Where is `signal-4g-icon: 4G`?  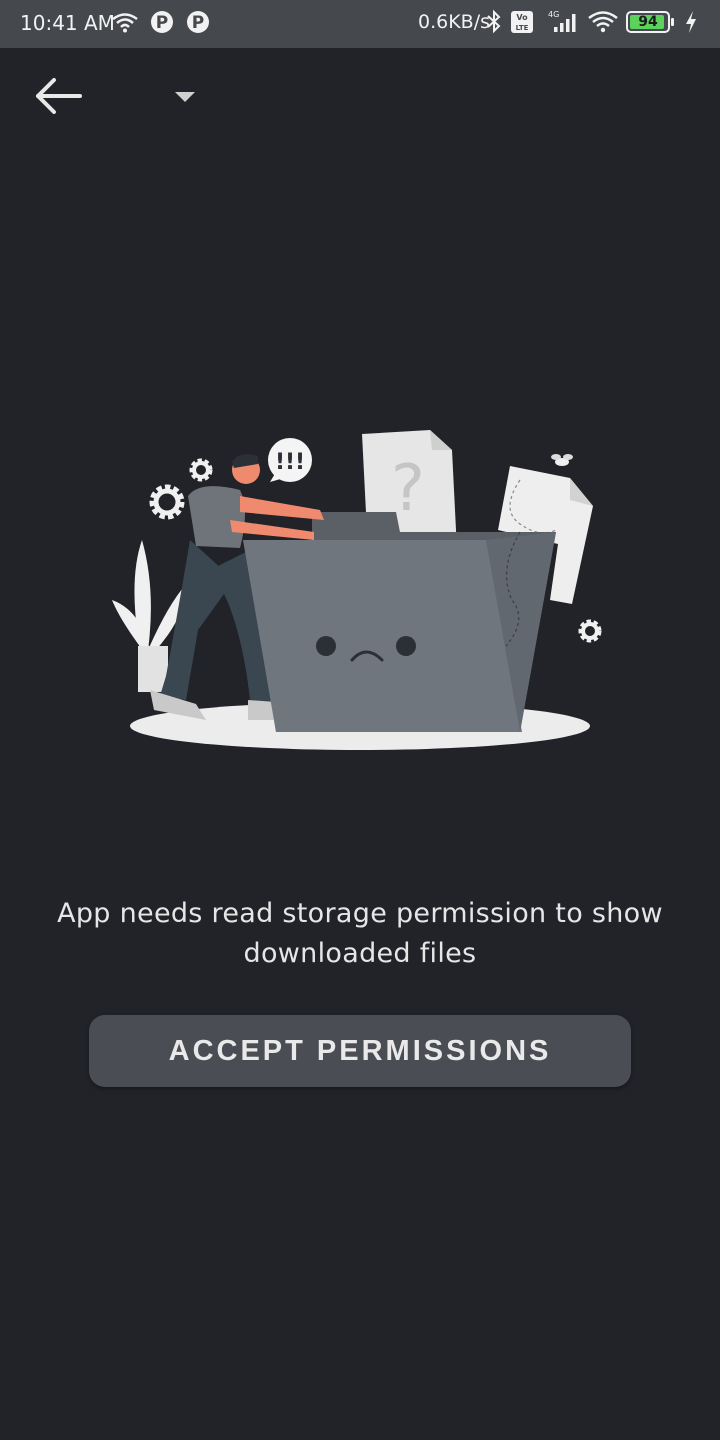 signal-4g-icon: 4G is located at coordinates (562, 21).